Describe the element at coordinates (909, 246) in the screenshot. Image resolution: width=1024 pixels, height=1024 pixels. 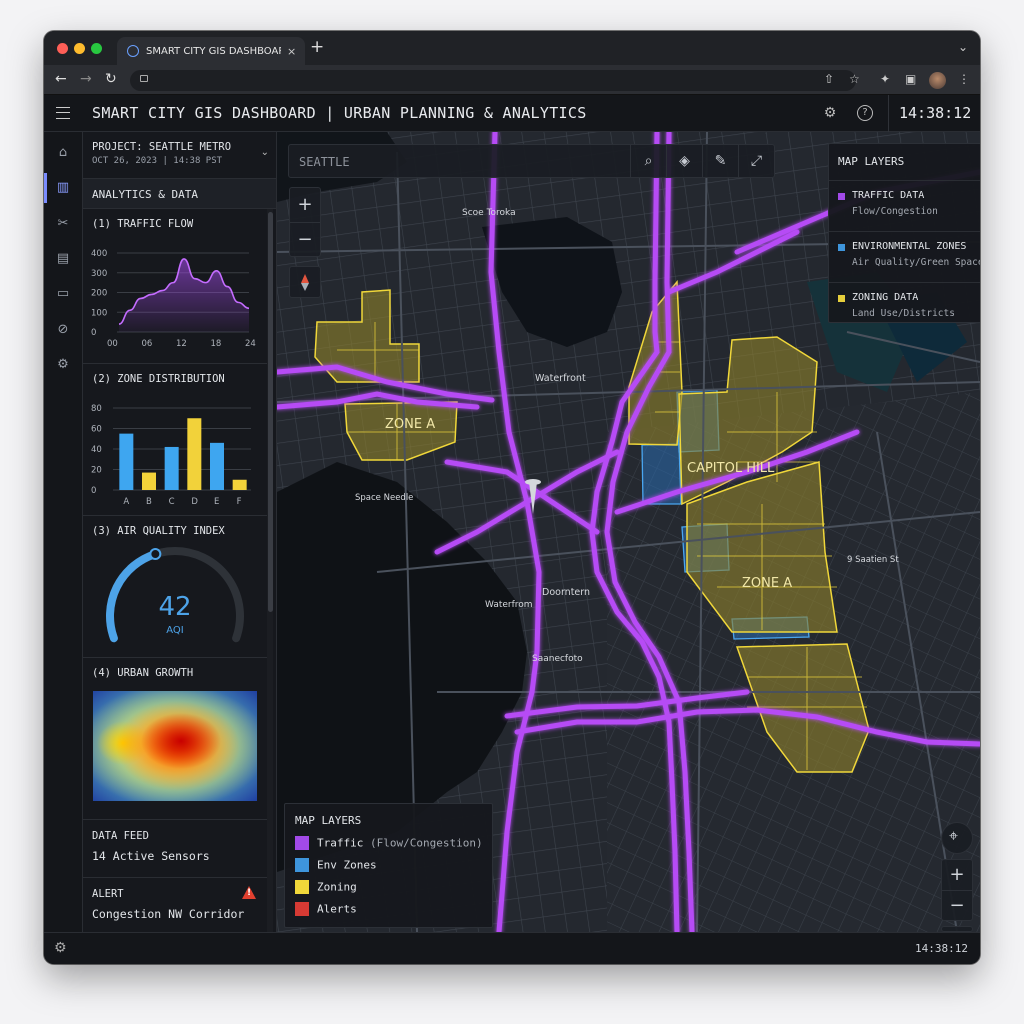
I see `layer-name: ENVIRONMENTAL ZONES` at that location.